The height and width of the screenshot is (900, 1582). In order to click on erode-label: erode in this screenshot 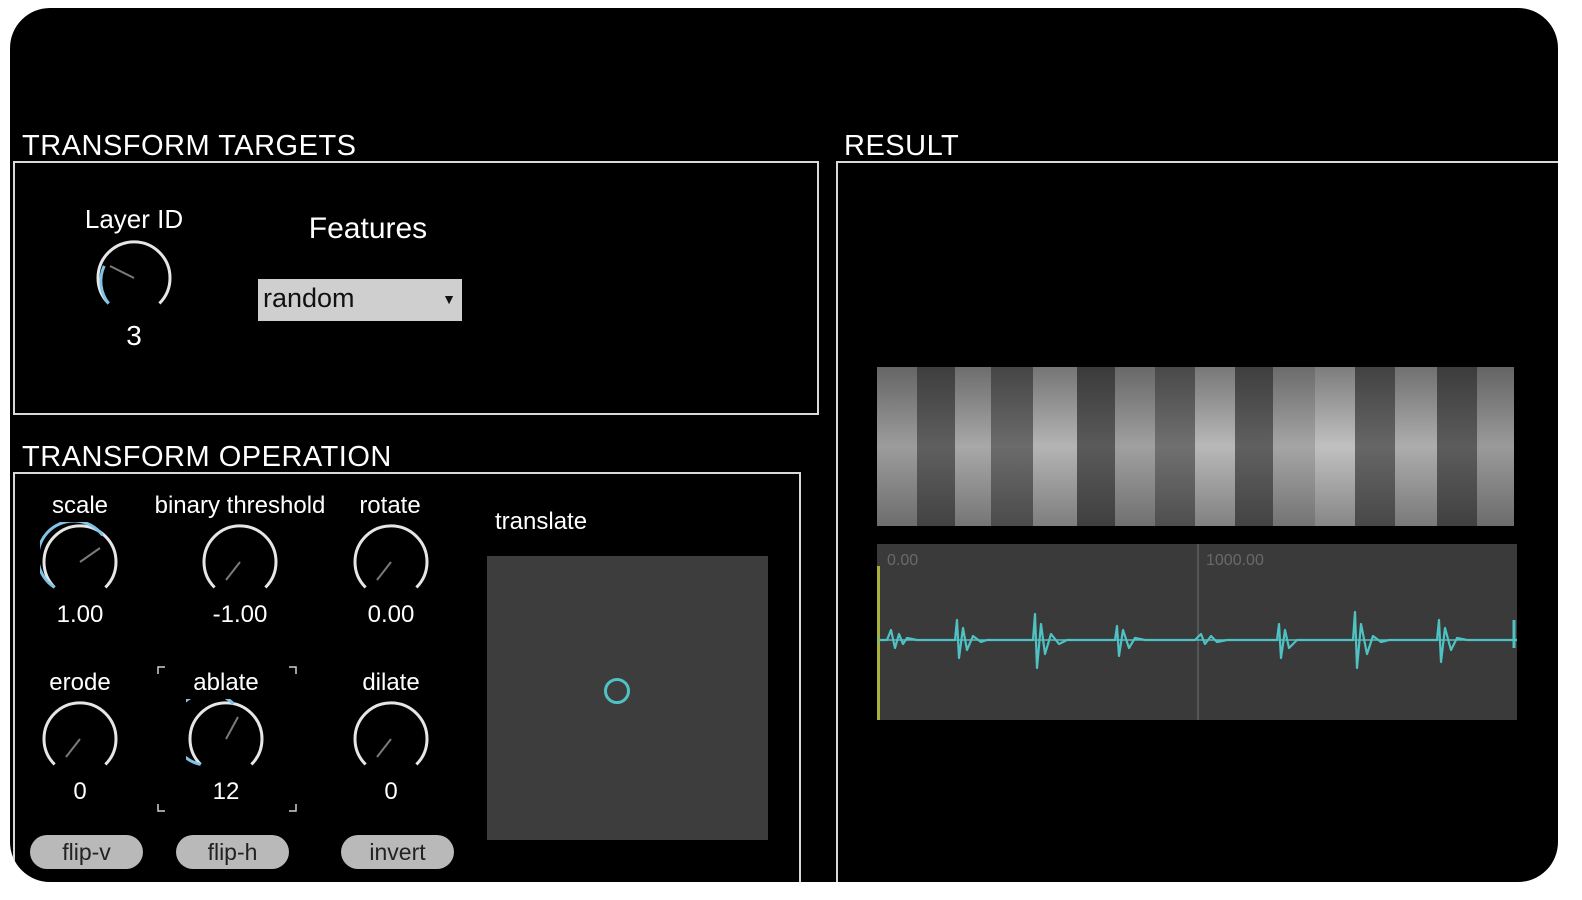, I will do `click(80, 682)`.